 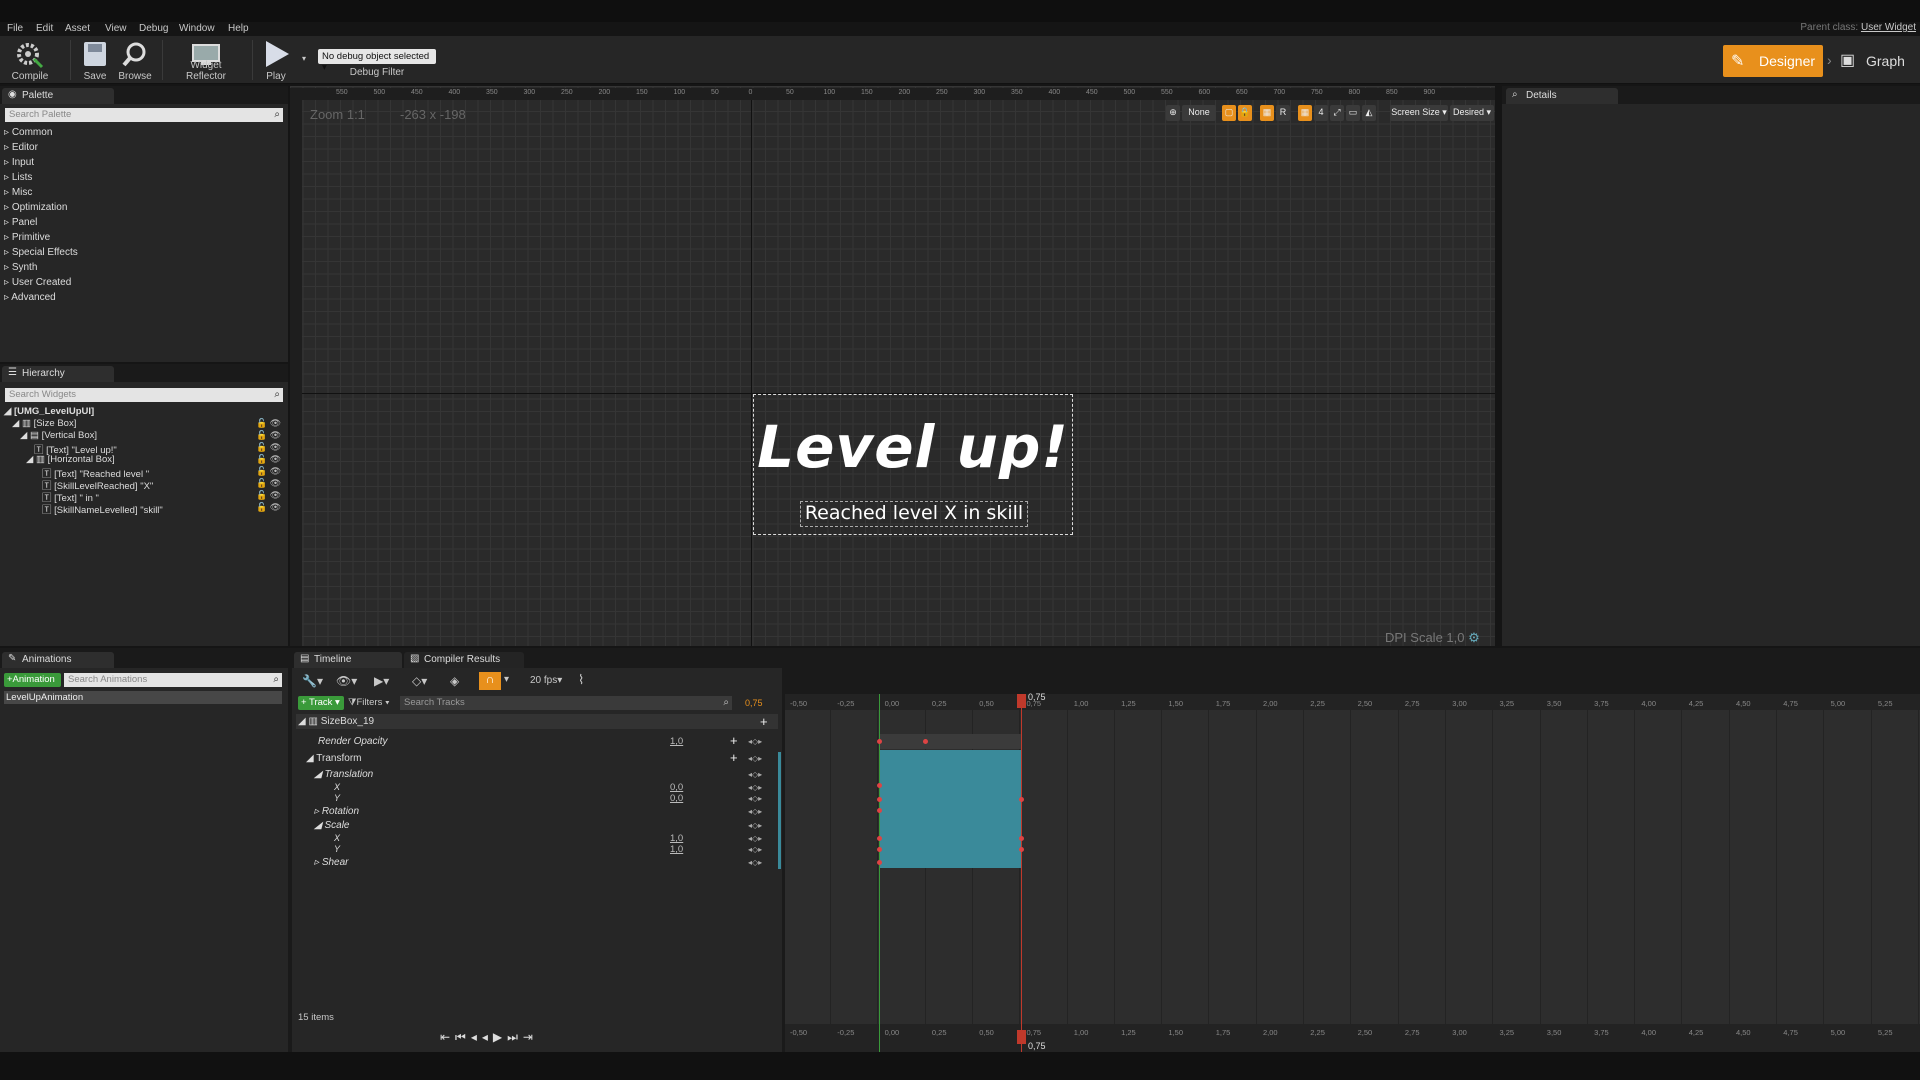 I want to click on snap-magnet-icon: ∩, so click(x=490, y=681).